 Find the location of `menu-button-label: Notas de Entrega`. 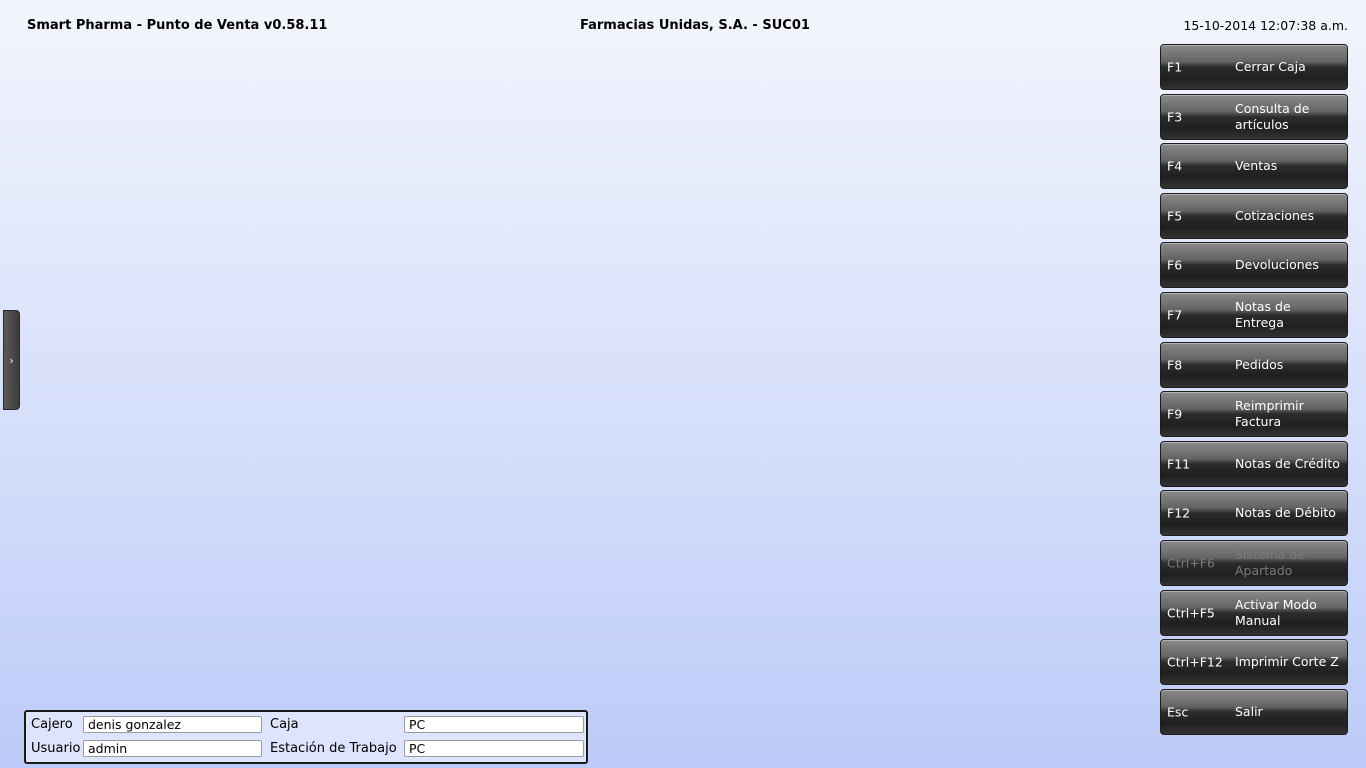

menu-button-label: Notas de Entrega is located at coordinates (1263, 314).